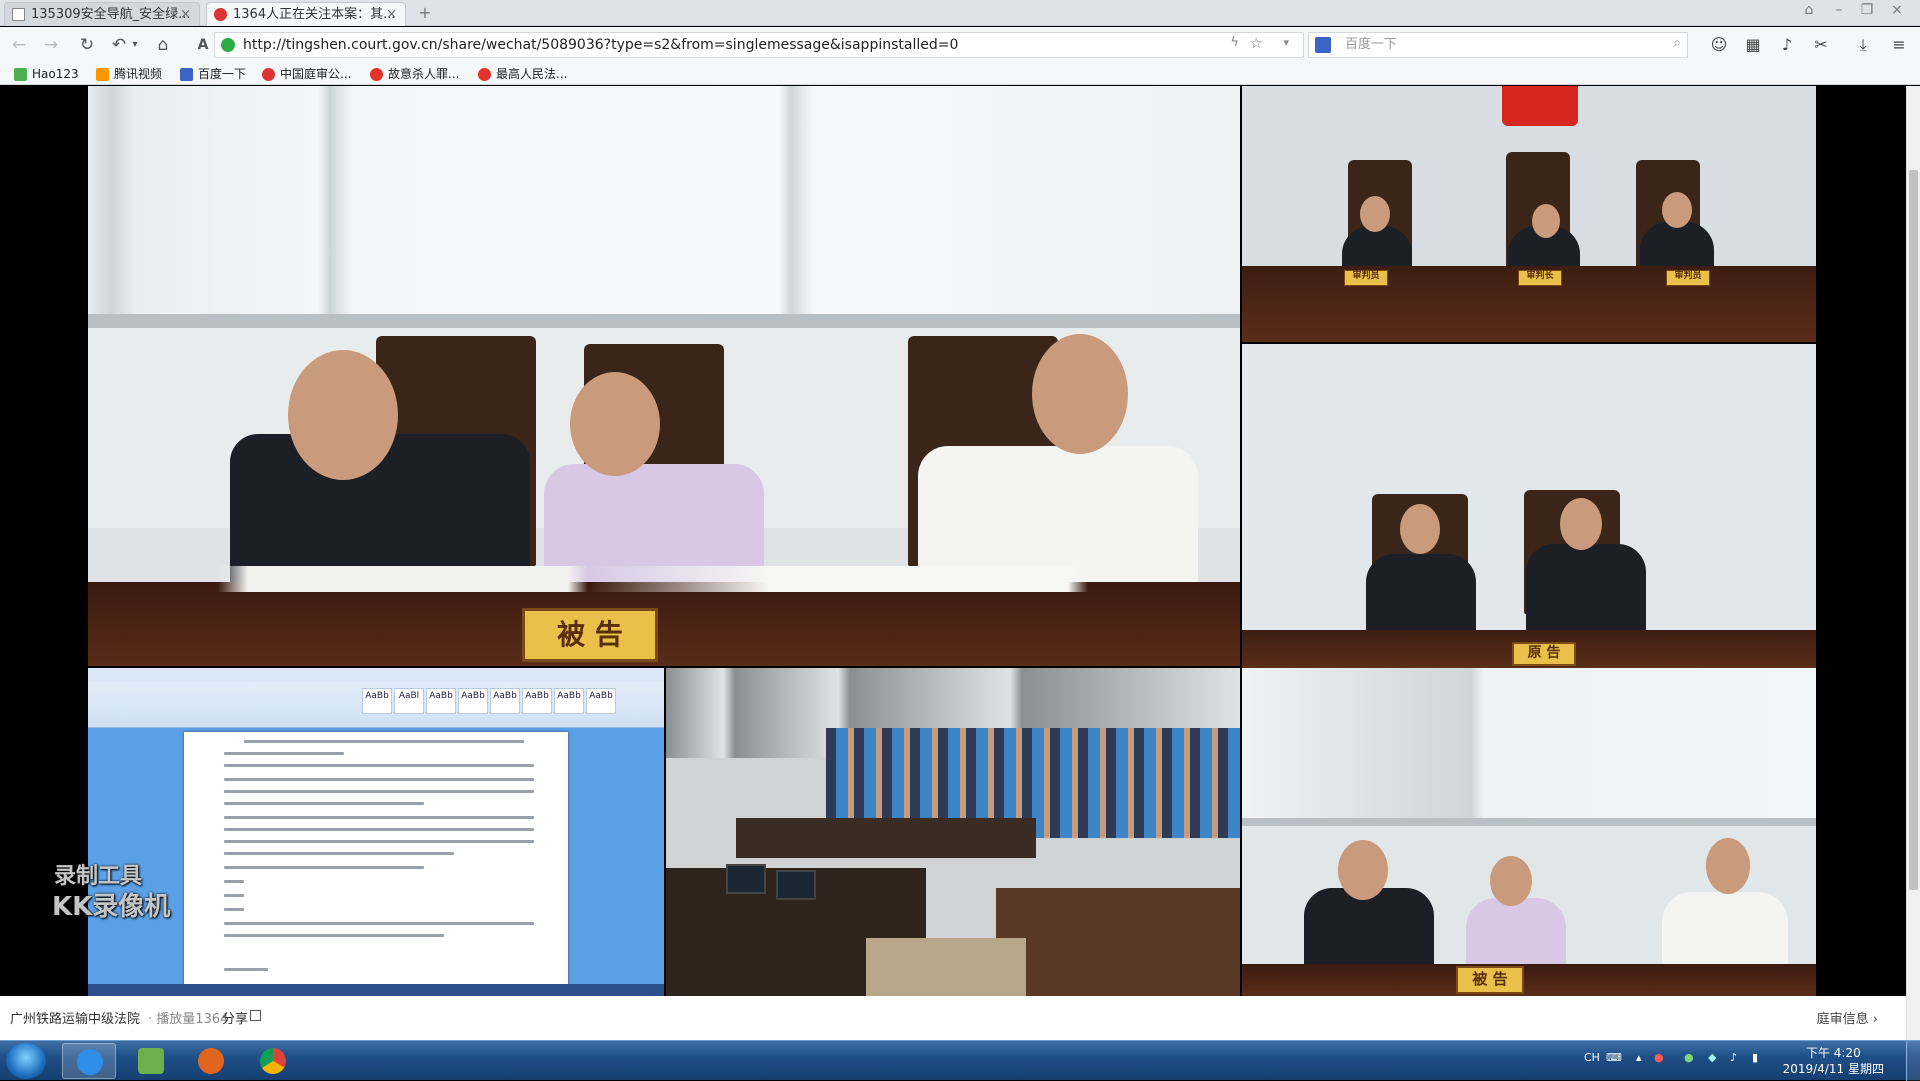 This screenshot has height=1081, width=1920. I want to click on close-window-button: ×, so click(1897, 10).